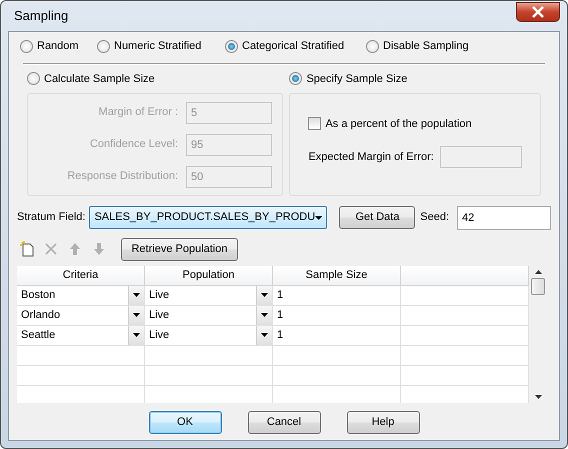  What do you see at coordinates (185, 422) in the screenshot?
I see `dialog-button: OK` at bounding box center [185, 422].